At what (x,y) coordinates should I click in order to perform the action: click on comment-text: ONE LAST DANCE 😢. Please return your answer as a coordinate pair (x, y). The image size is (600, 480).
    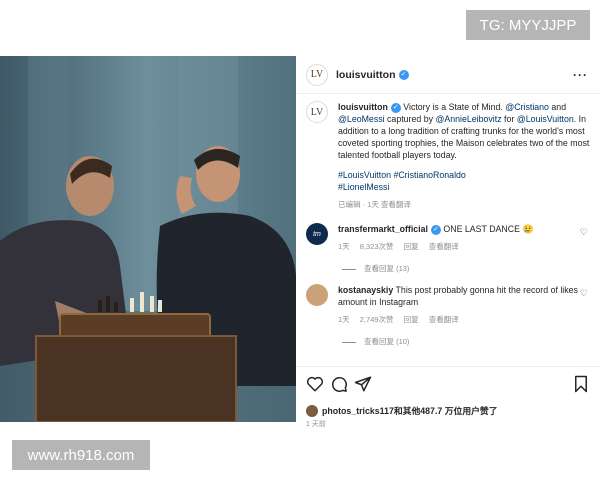
    Looking at the image, I should click on (487, 229).